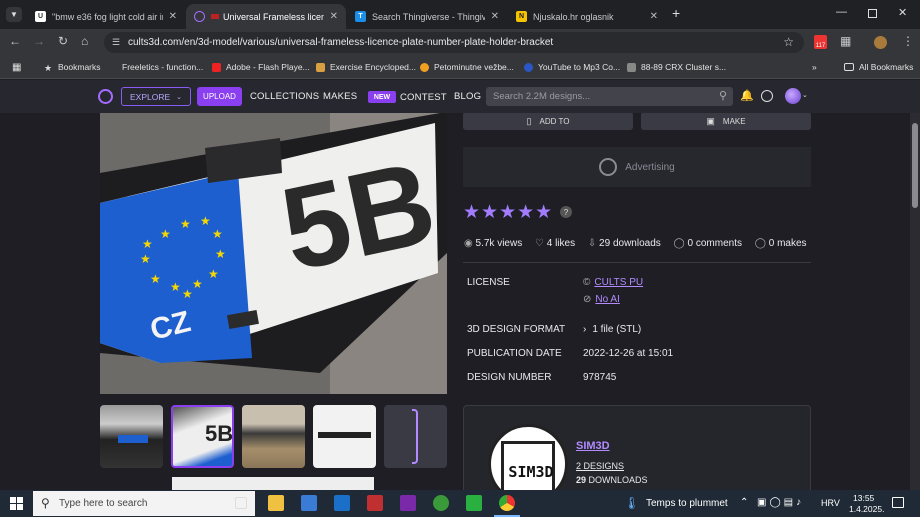  What do you see at coordinates (793, 96) in the screenshot?
I see `user-avatar` at bounding box center [793, 96].